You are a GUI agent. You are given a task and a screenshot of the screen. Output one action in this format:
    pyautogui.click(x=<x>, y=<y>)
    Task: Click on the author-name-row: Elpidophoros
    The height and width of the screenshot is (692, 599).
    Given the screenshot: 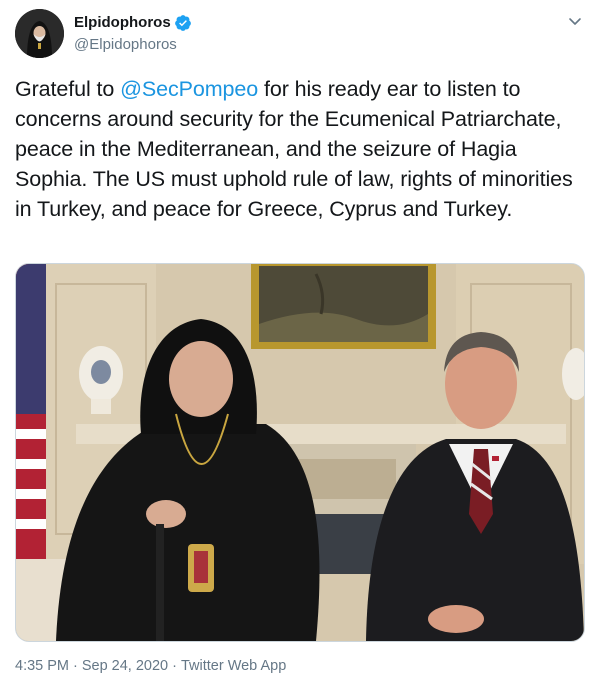 What is the action you would take?
    pyautogui.click(x=133, y=22)
    